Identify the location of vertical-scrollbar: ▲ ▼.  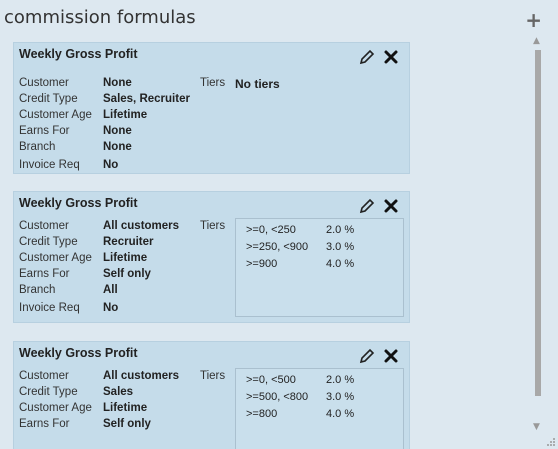
(538, 234).